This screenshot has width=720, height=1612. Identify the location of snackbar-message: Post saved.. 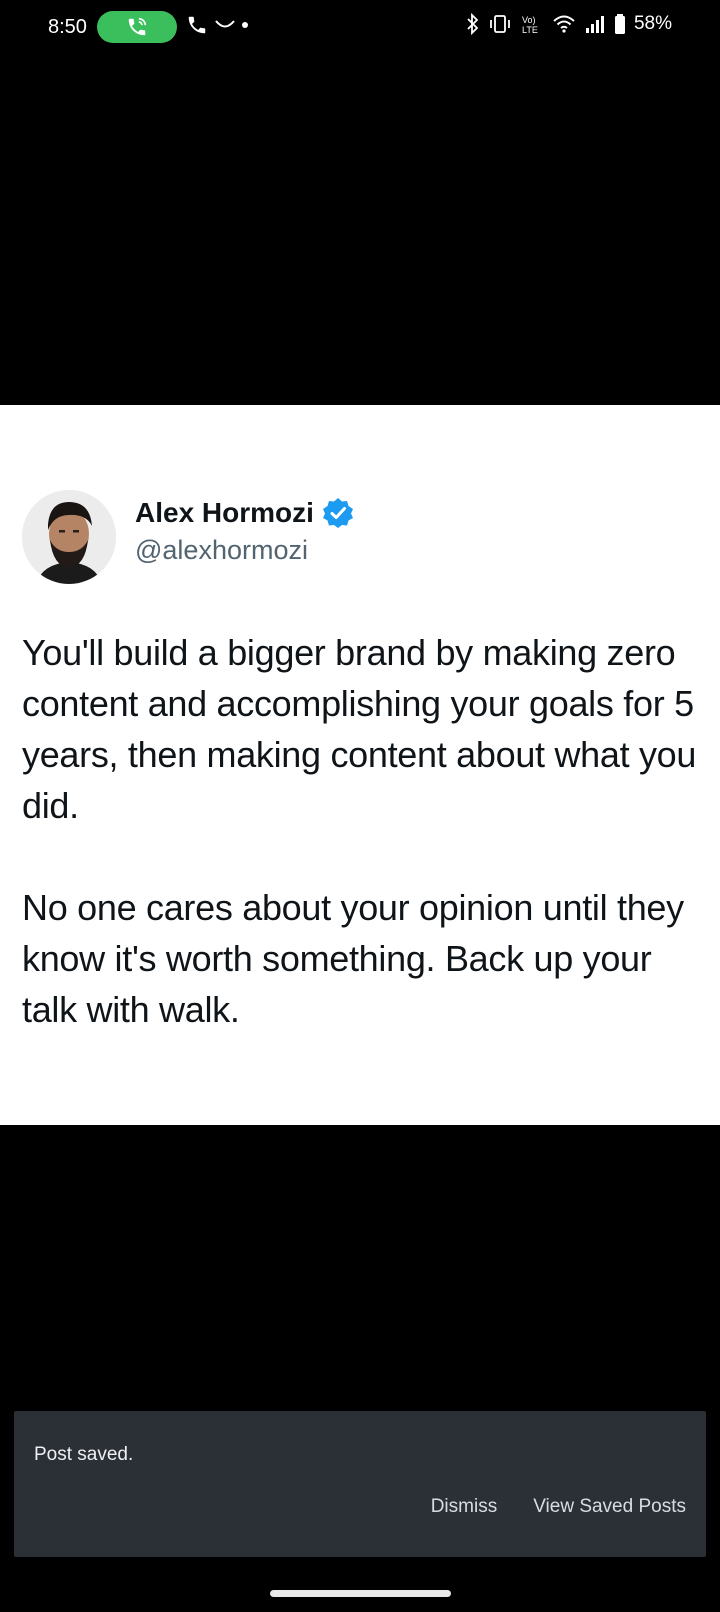
(84, 1454).